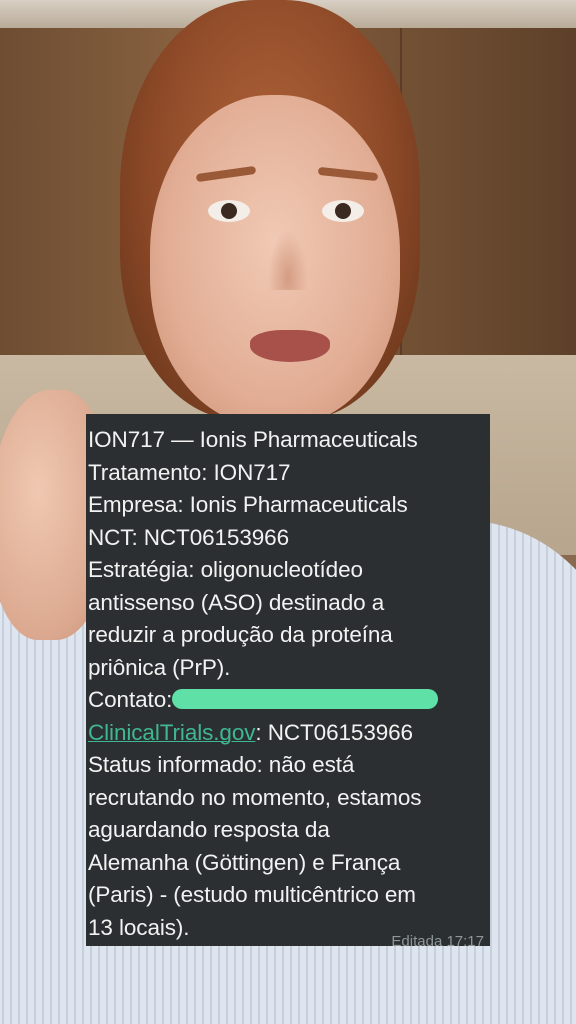  I want to click on status-line: recrutando no momento, estamos, so click(255, 797).